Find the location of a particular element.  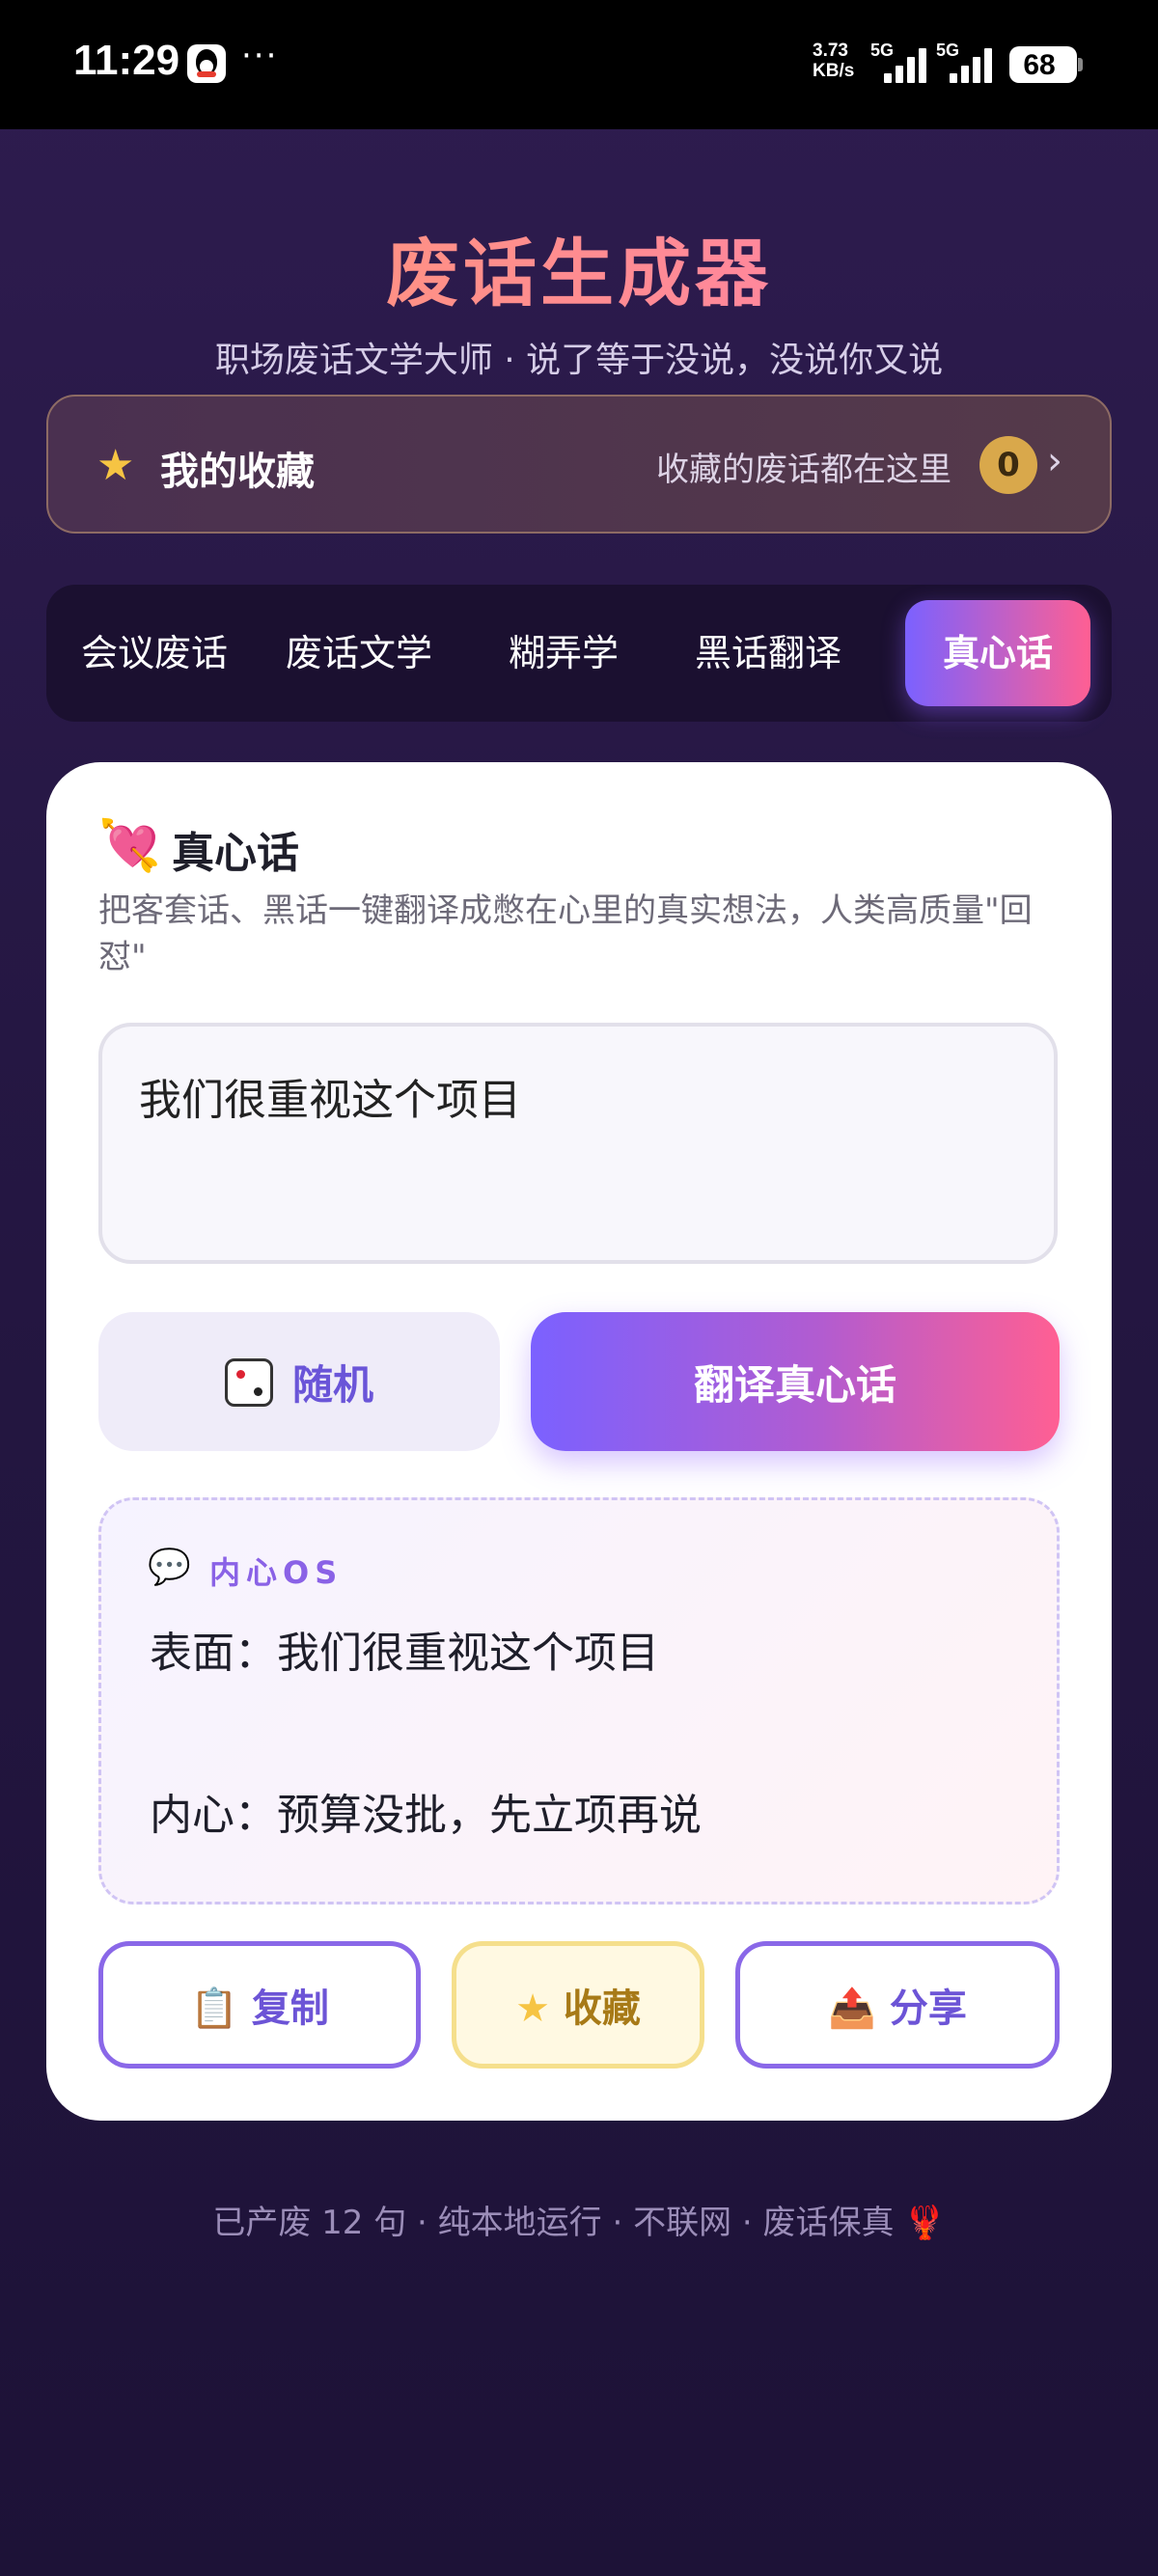

result-surface-text: 表面：我们很重视这个项目 is located at coordinates (404, 1653).